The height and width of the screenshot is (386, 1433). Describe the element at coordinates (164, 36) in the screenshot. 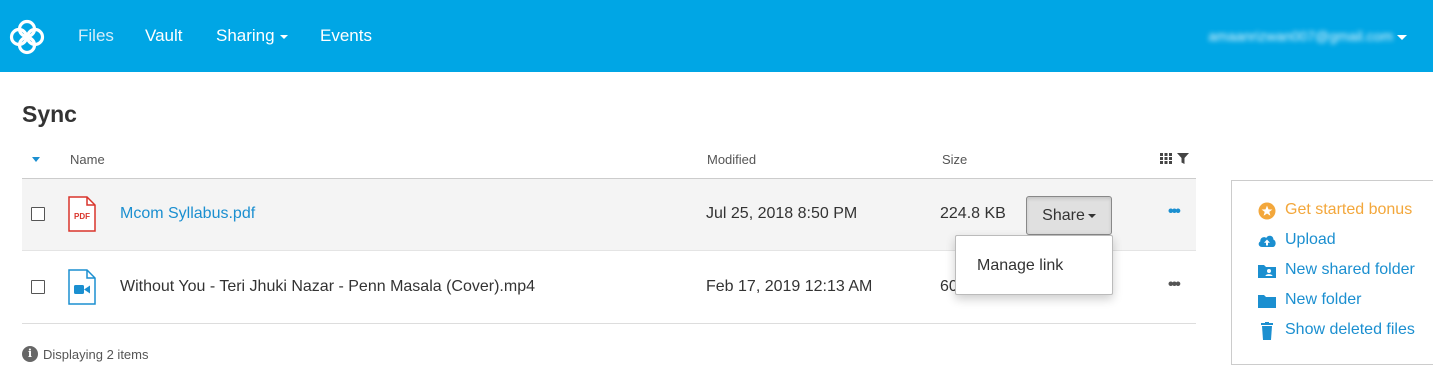

I see `nav-vault: Vault` at that location.